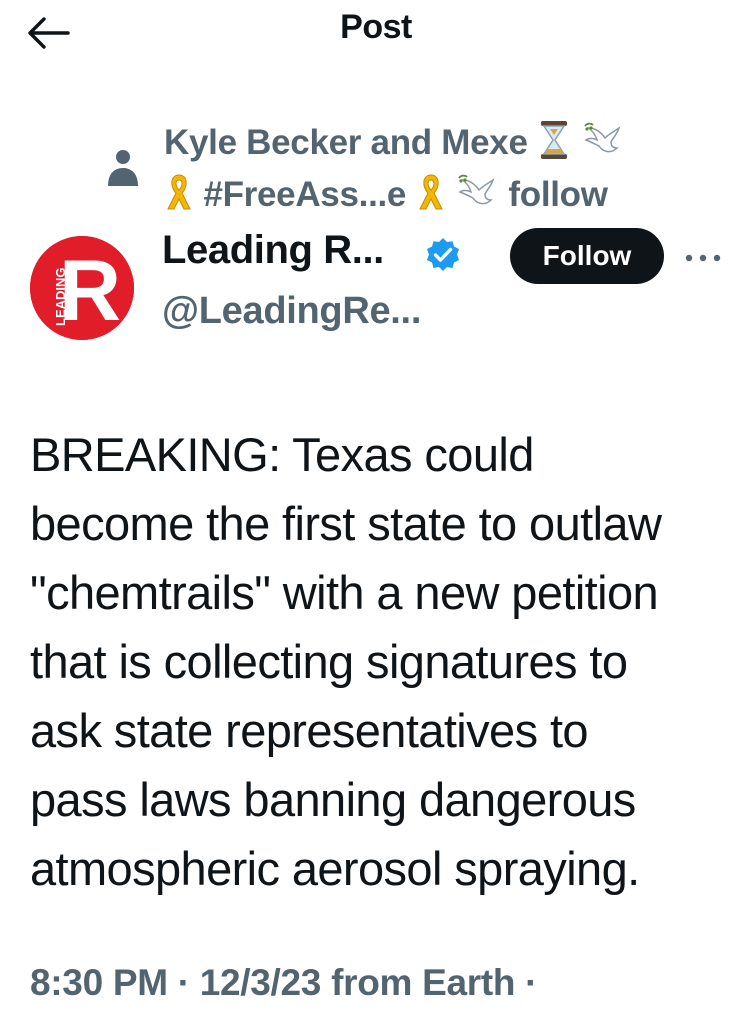 The width and height of the screenshot is (752, 1024). What do you see at coordinates (282, 454) in the screenshot?
I see `post-text-line: BREAKING: Texas could` at bounding box center [282, 454].